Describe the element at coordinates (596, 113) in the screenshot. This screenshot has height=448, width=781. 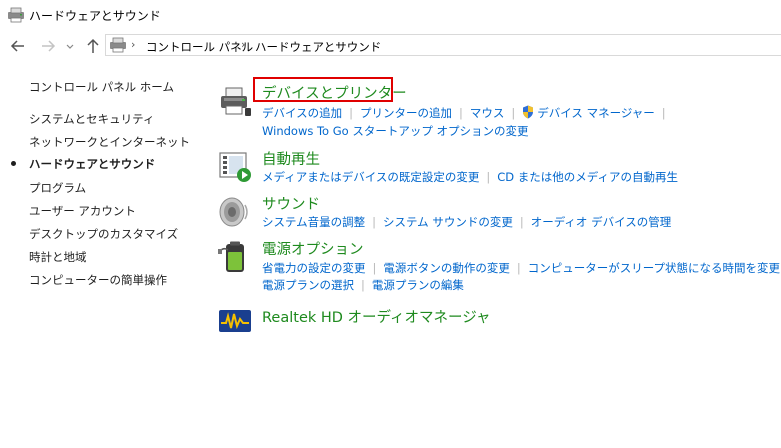
I see `link-device-manager: デバイス マネージャー` at that location.